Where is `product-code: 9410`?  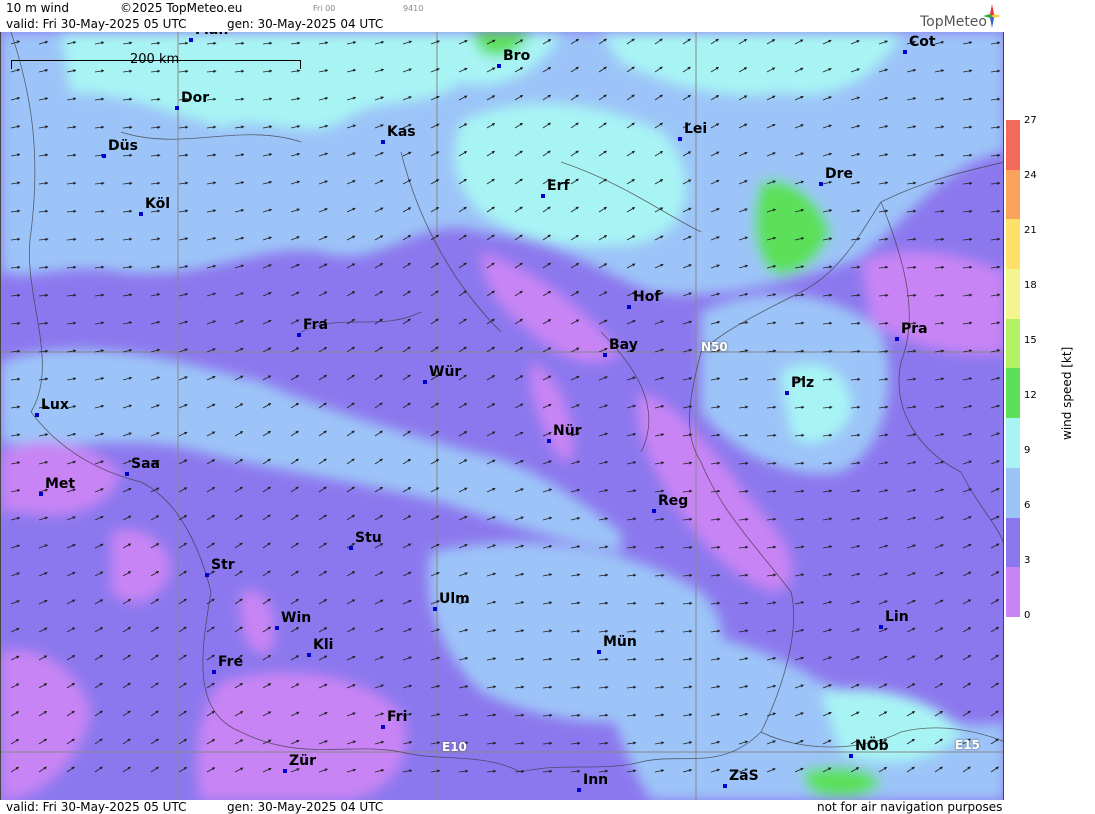 product-code: 9410 is located at coordinates (413, 8).